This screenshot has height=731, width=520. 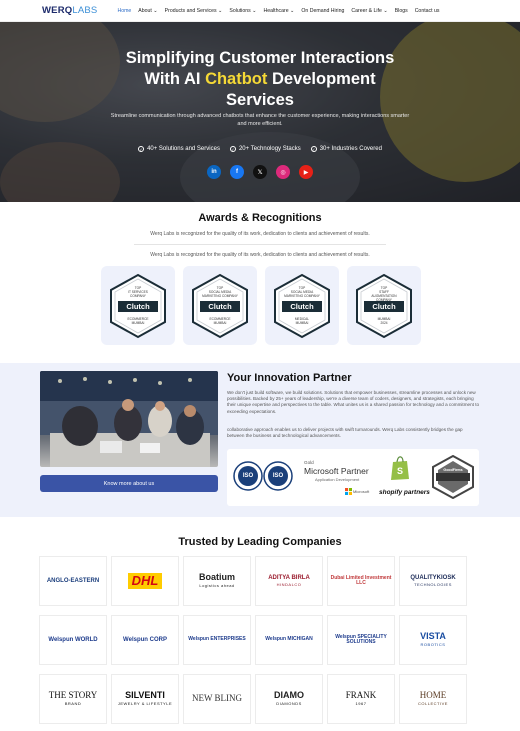 What do you see at coordinates (194, 11) in the screenshot?
I see `nav-products-services: Products and Services ⌄` at bounding box center [194, 11].